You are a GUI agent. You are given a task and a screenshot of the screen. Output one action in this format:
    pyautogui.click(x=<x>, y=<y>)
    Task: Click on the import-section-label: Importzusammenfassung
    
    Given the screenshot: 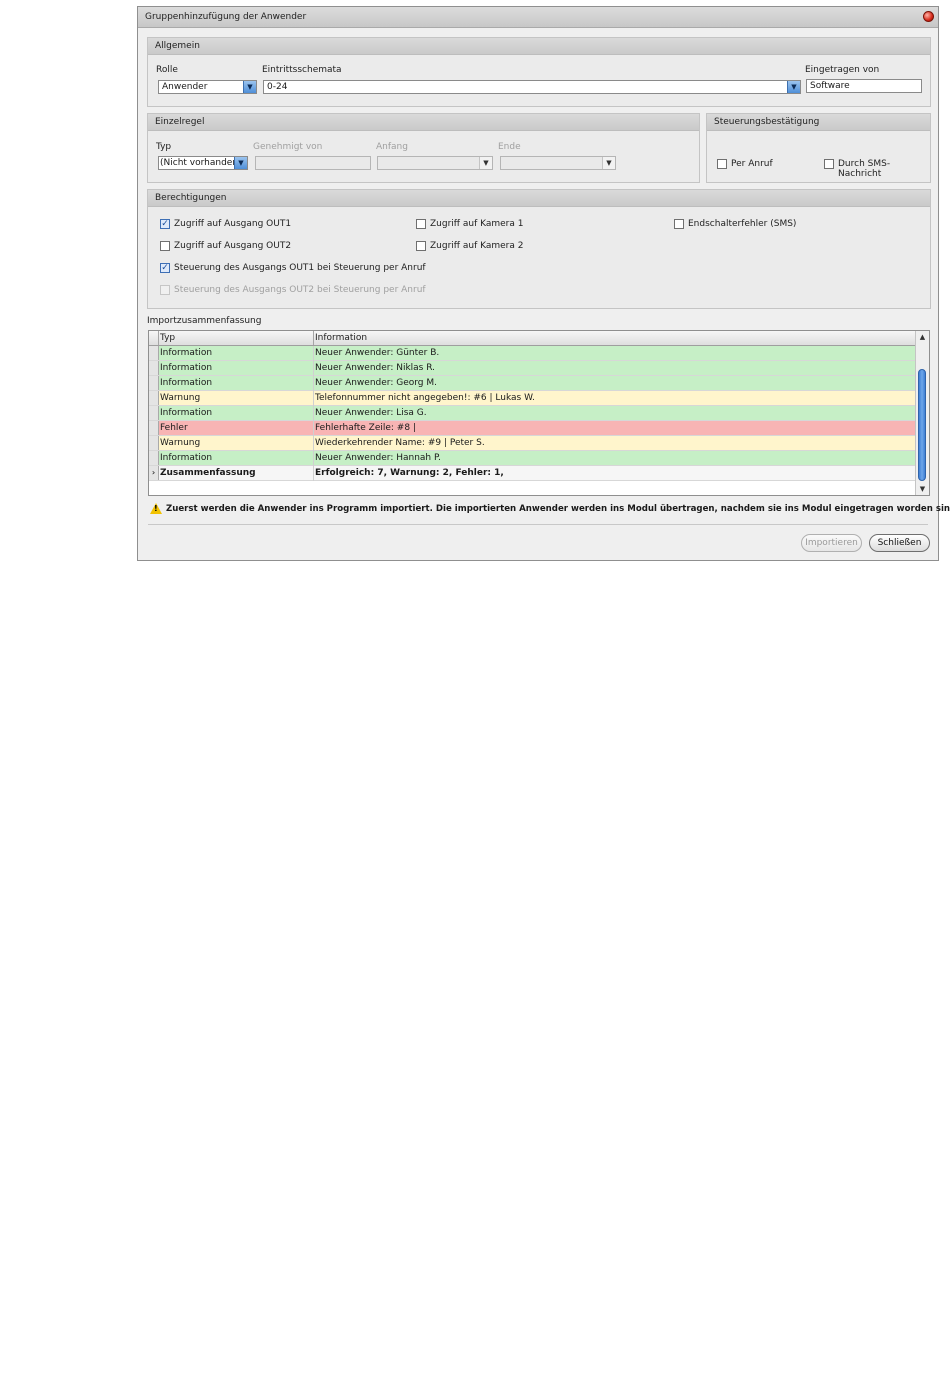 What is the action you would take?
    pyautogui.click(x=204, y=321)
    